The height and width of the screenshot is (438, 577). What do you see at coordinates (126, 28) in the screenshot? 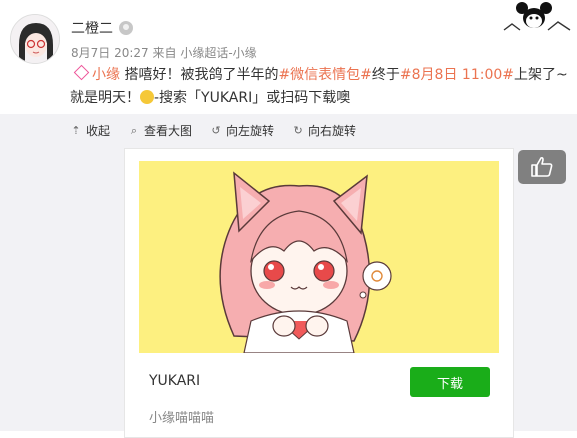
I see `member-badge-icon` at bounding box center [126, 28].